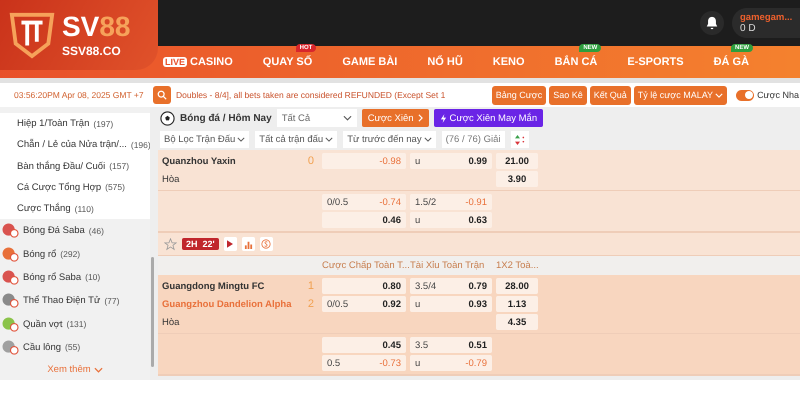  Describe the element at coordinates (451, 220) in the screenshot. I see `odds-cell: u 0.63` at that location.